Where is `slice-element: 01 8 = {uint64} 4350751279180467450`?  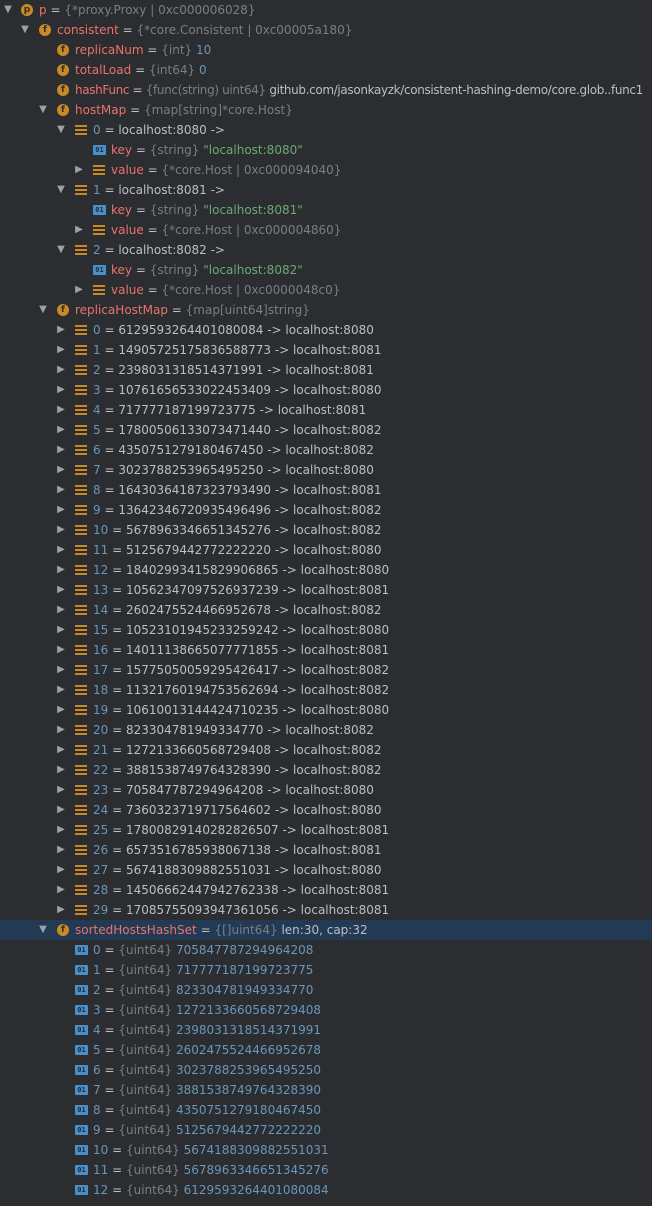 slice-element: 01 8 = {uint64} 4350751279180467450 is located at coordinates (326, 1110).